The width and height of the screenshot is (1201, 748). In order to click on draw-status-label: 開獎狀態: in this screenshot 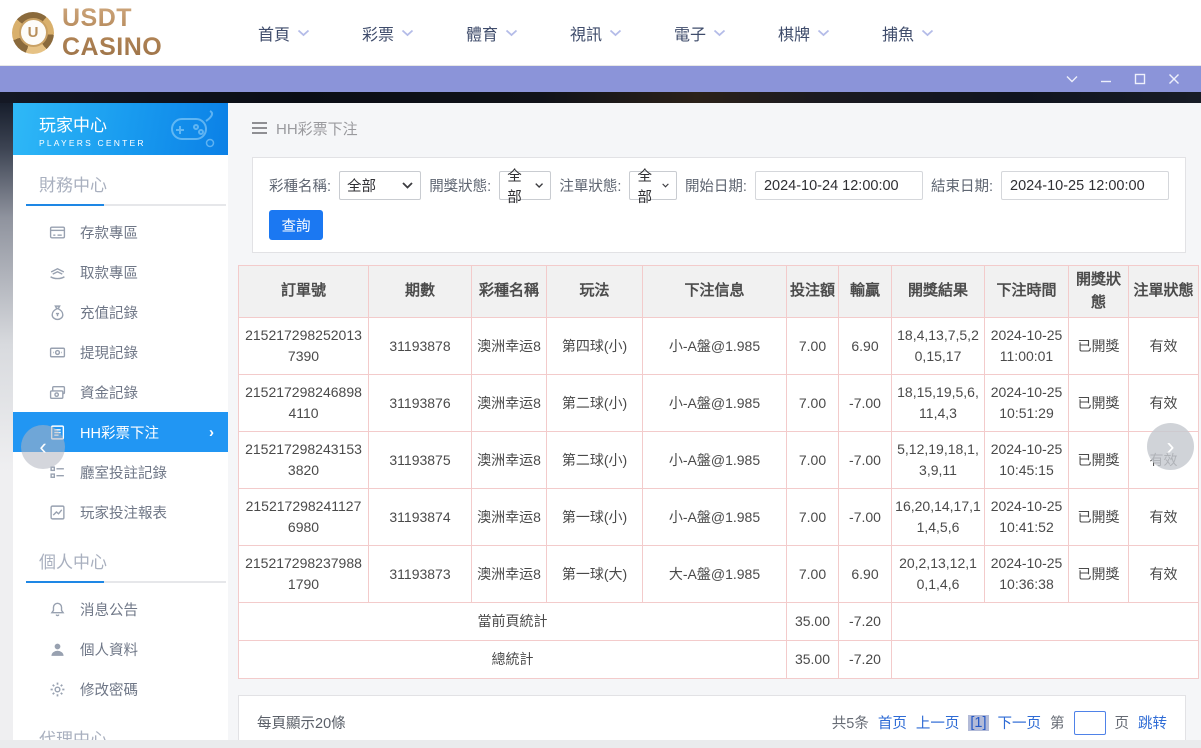, I will do `click(460, 187)`.